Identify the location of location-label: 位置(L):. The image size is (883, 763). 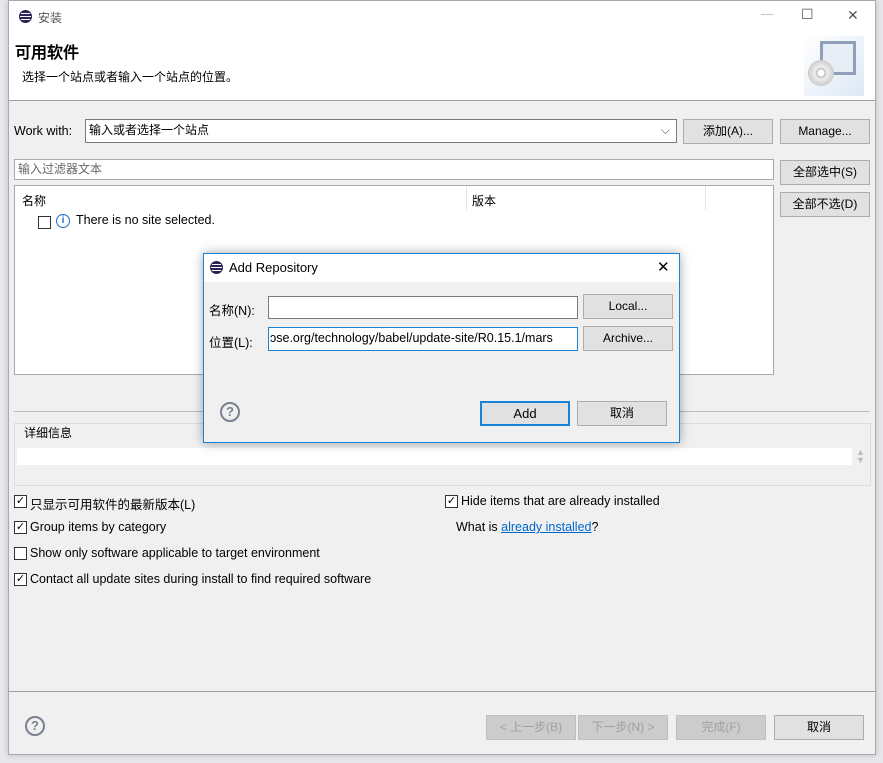
(231, 343).